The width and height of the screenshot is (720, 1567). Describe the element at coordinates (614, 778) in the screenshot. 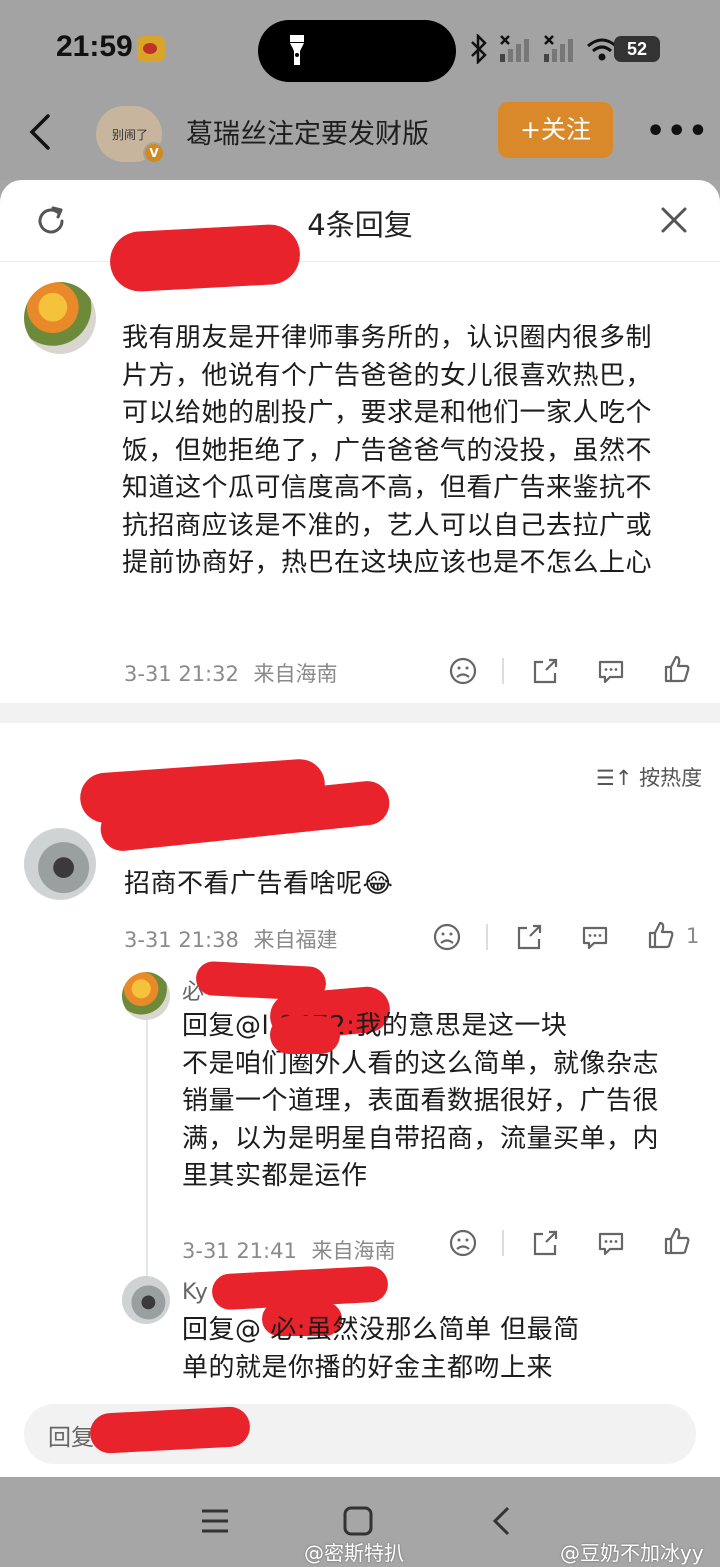

I see `sort-icon: ☰↑` at that location.